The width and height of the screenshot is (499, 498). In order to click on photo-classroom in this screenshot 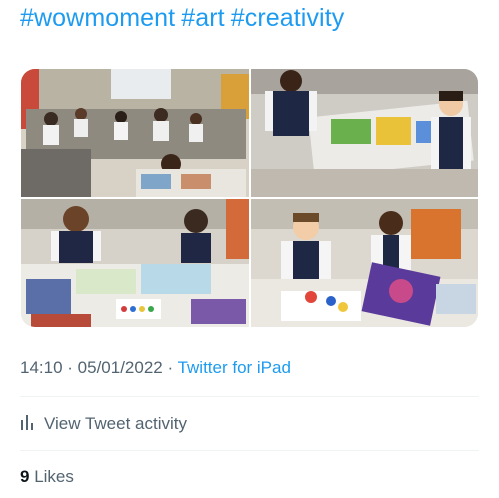, I will do `click(135, 133)`.